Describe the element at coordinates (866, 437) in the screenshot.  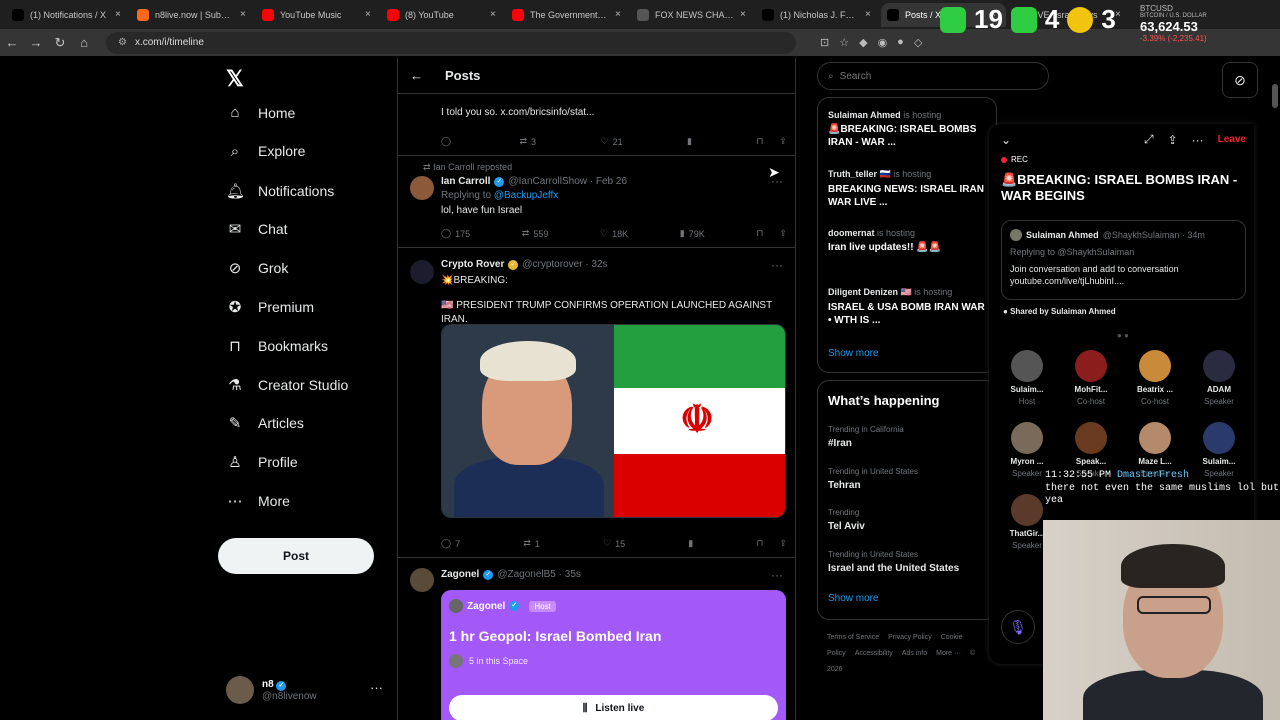
I see `trend-item: Trending in California #Iran` at that location.